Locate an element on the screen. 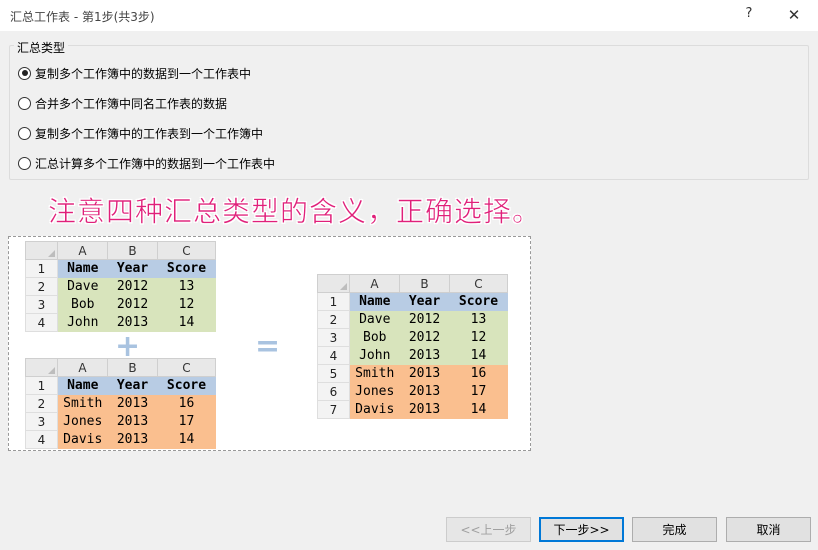 Image resolution: width=818 pixels, height=550 pixels. radio-label: 汇总计算多个工作簿中的数据到一个工作表中 is located at coordinates (155, 163).